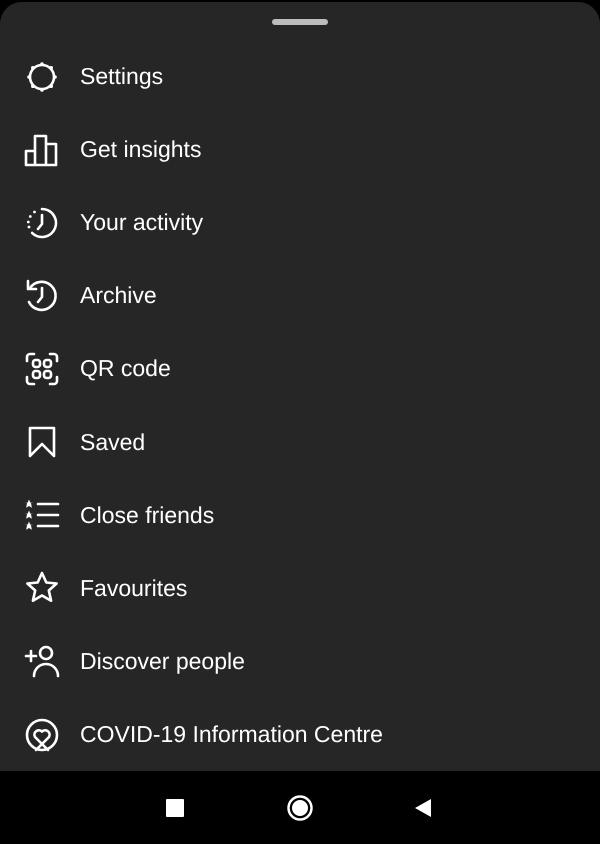 This screenshot has width=600, height=844. Describe the element at coordinates (42, 222) in the screenshot. I see `clock-icon` at that location.